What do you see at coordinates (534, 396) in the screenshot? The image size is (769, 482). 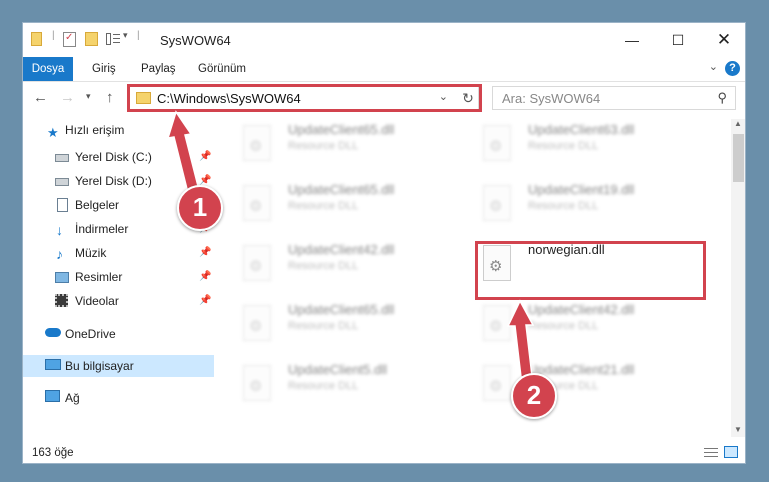 I see `step-marker-2: 2` at bounding box center [534, 396].